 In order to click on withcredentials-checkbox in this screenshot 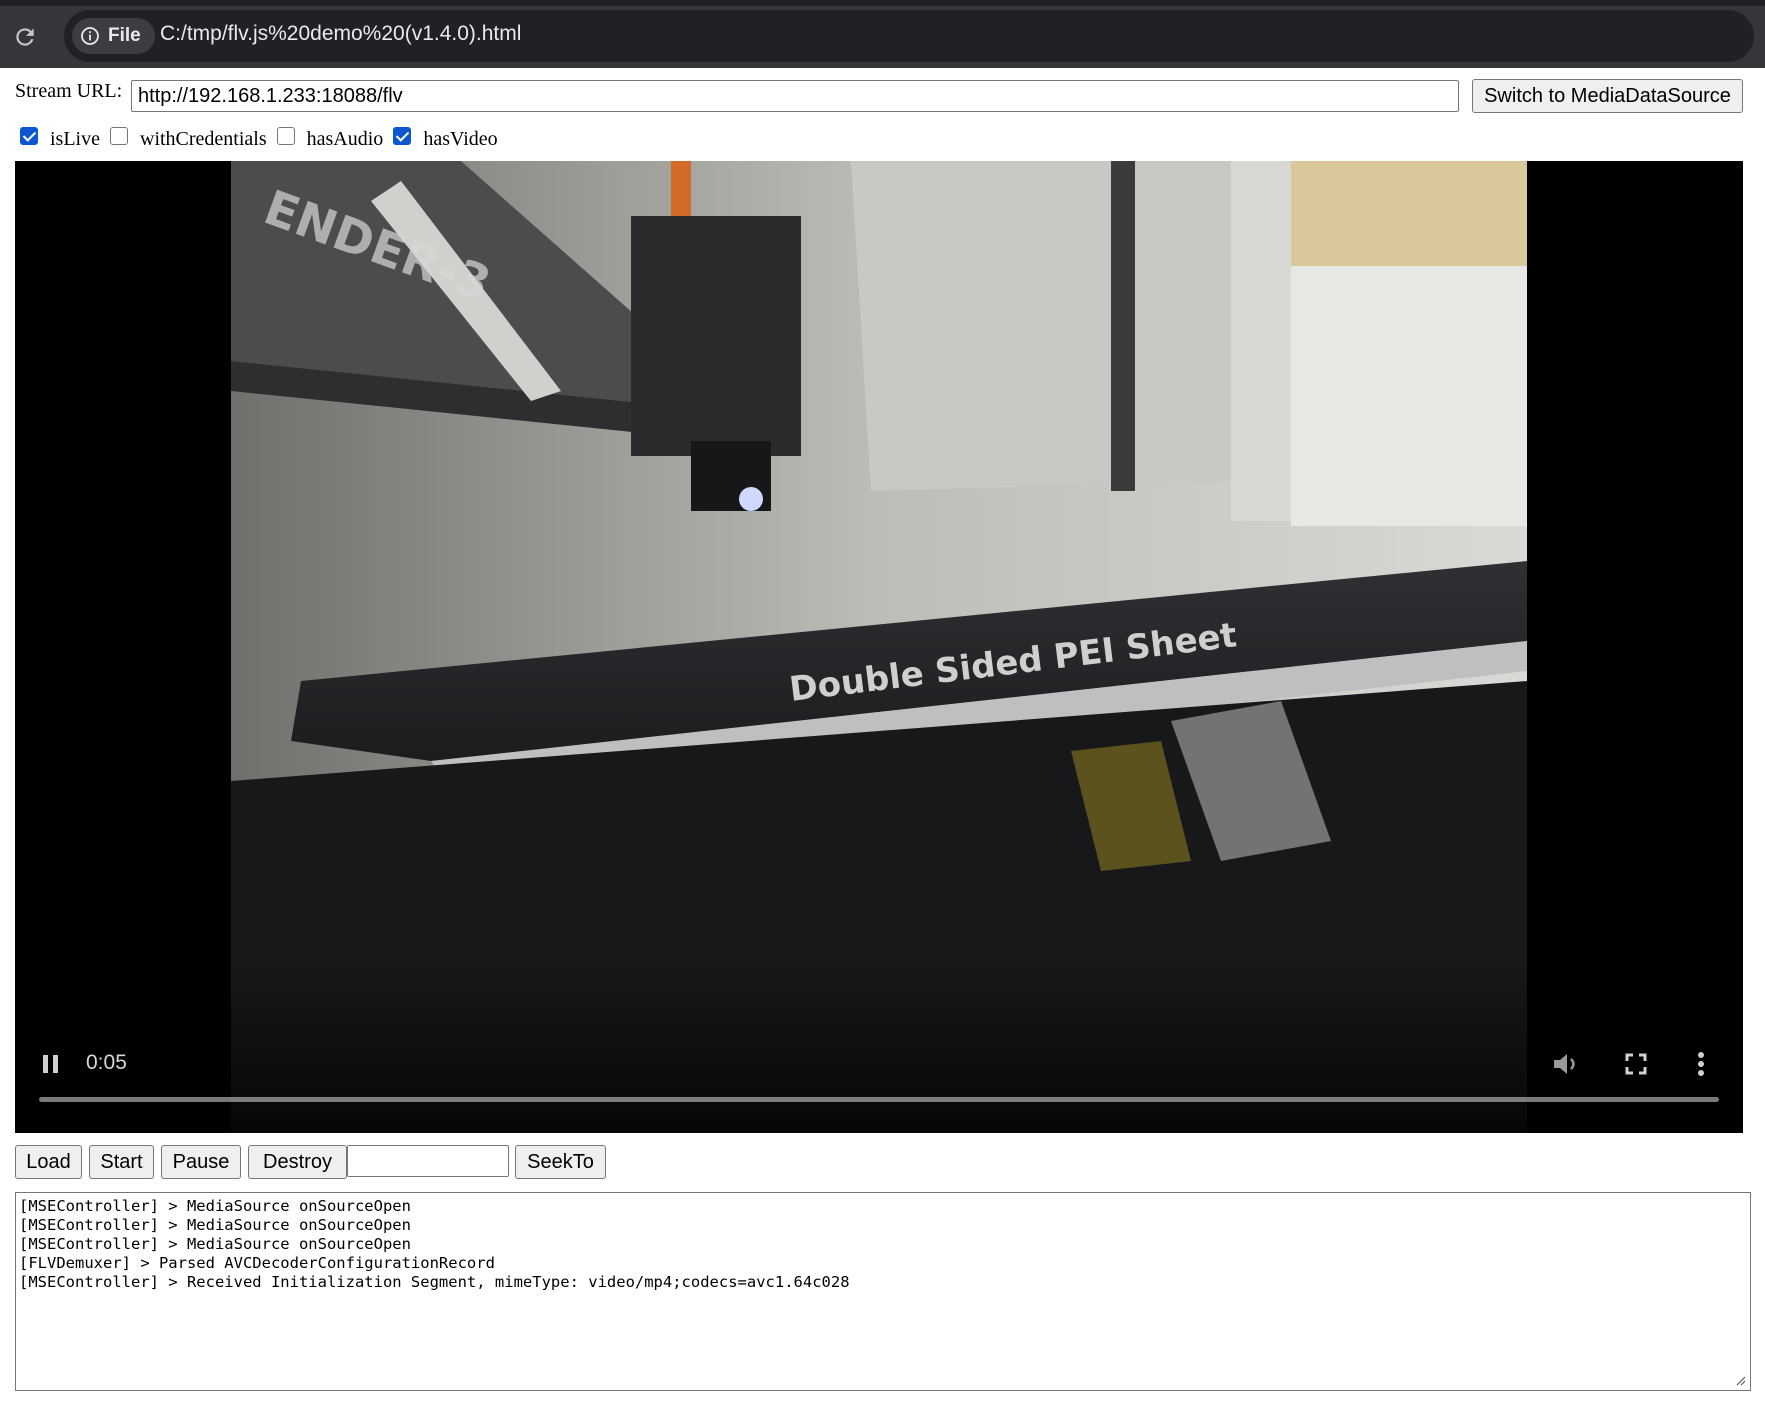, I will do `click(119, 135)`.